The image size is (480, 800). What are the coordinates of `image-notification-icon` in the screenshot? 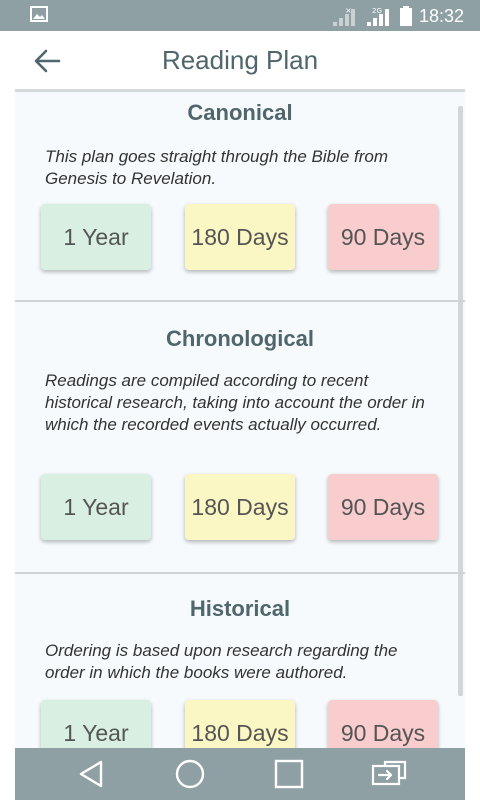 It's located at (39, 14).